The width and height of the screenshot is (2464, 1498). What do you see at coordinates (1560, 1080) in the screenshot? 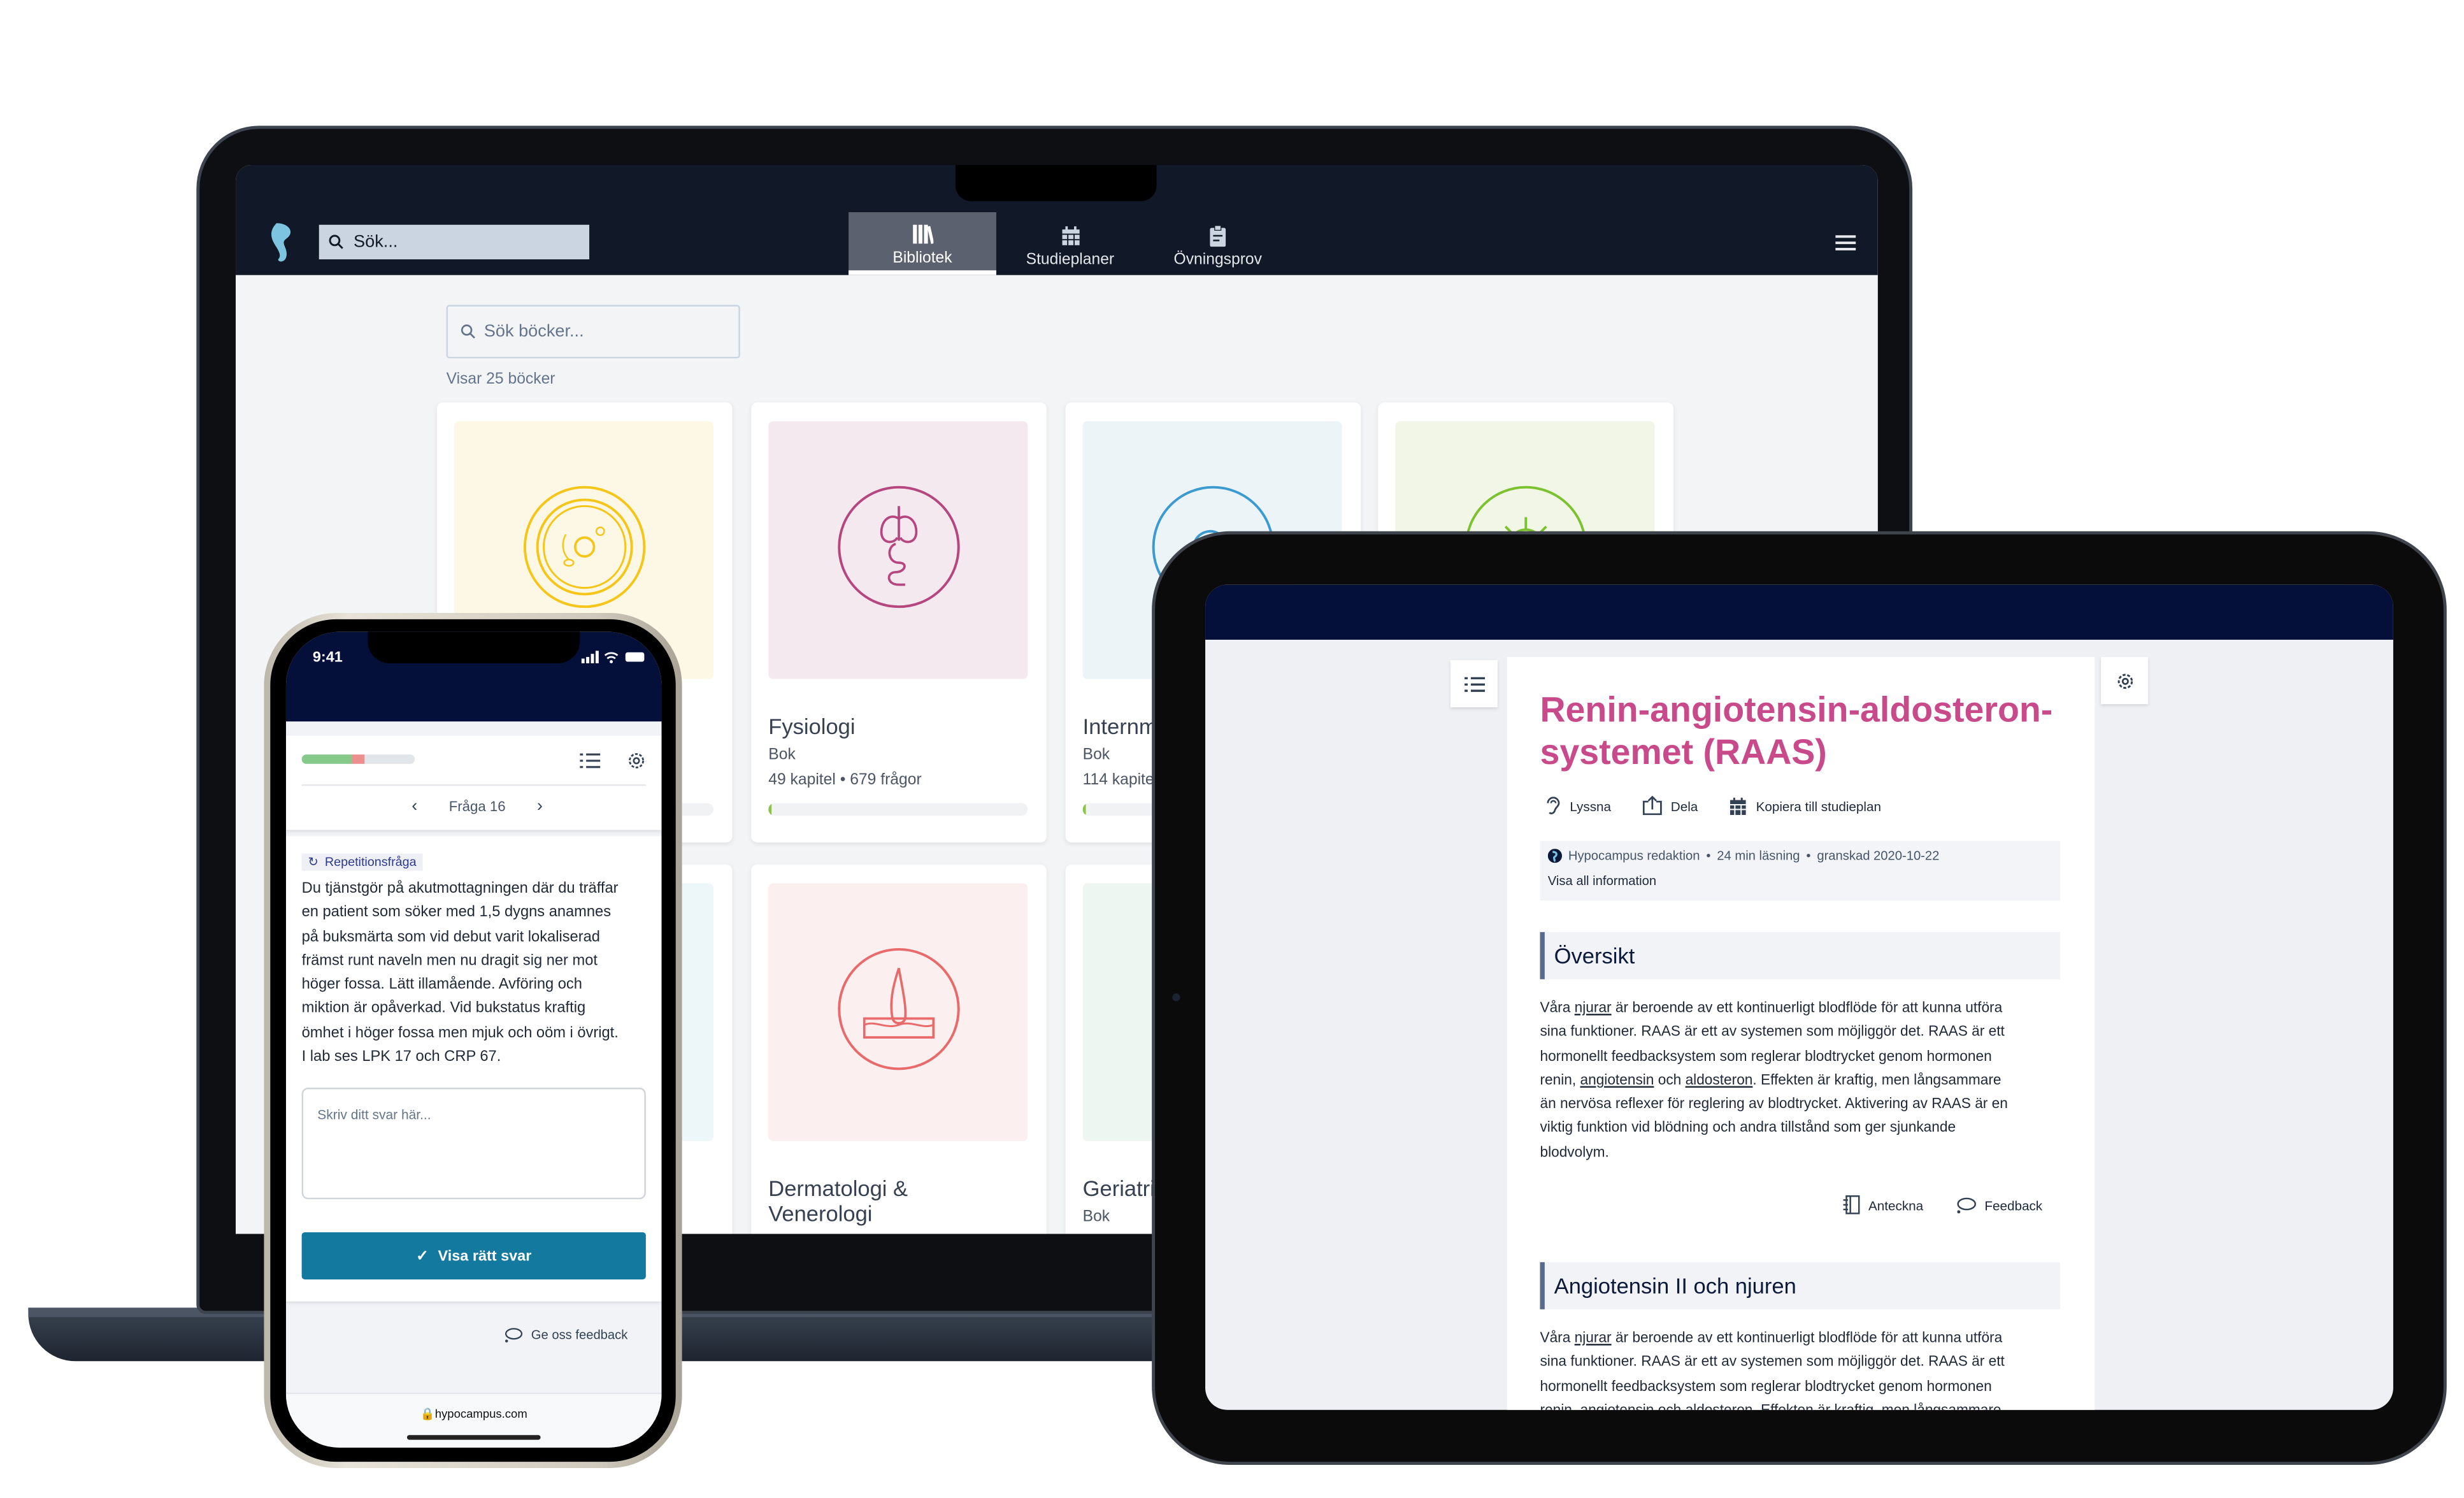
I see `text: renin,` at bounding box center [1560, 1080].